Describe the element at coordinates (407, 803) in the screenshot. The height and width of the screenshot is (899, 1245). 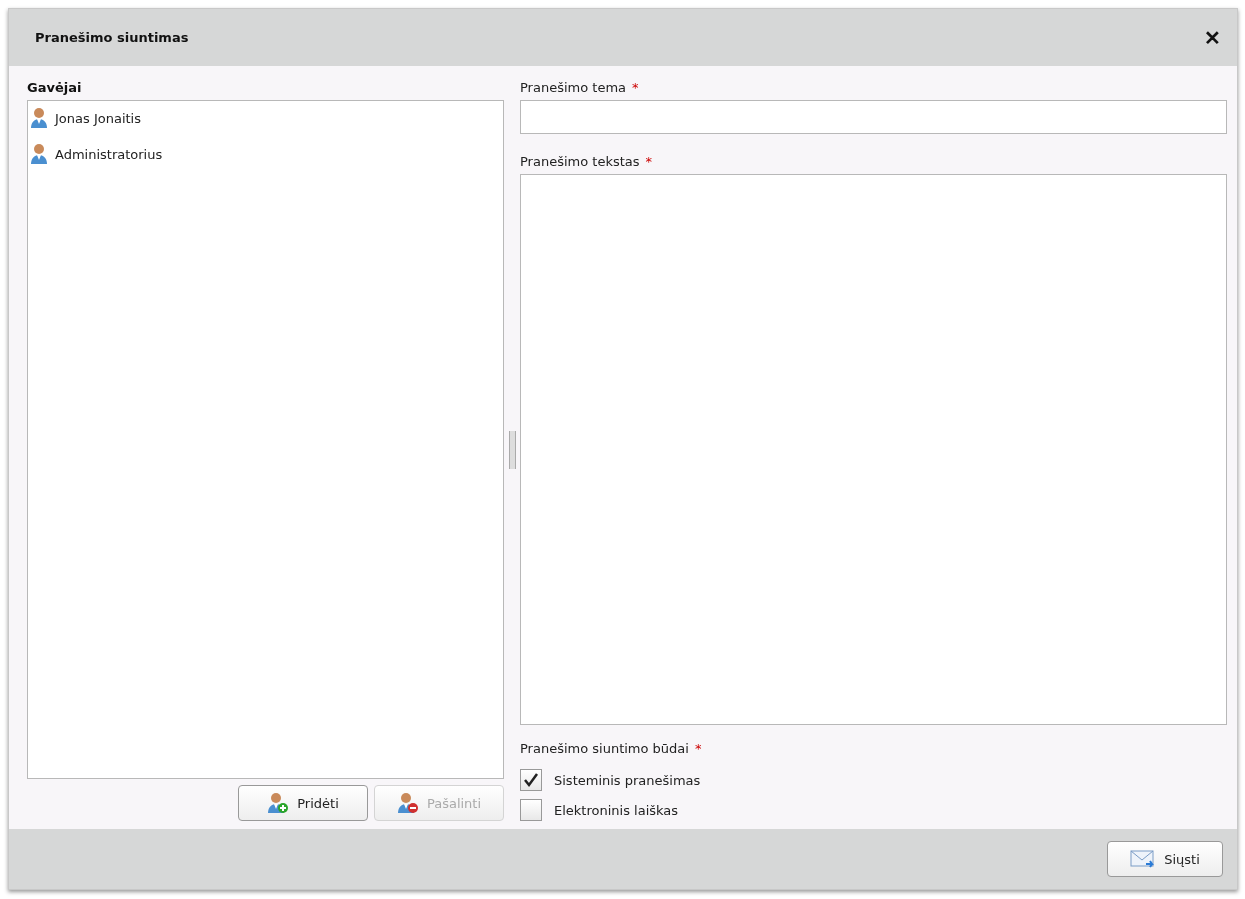
I see `user-remove-icon` at that location.